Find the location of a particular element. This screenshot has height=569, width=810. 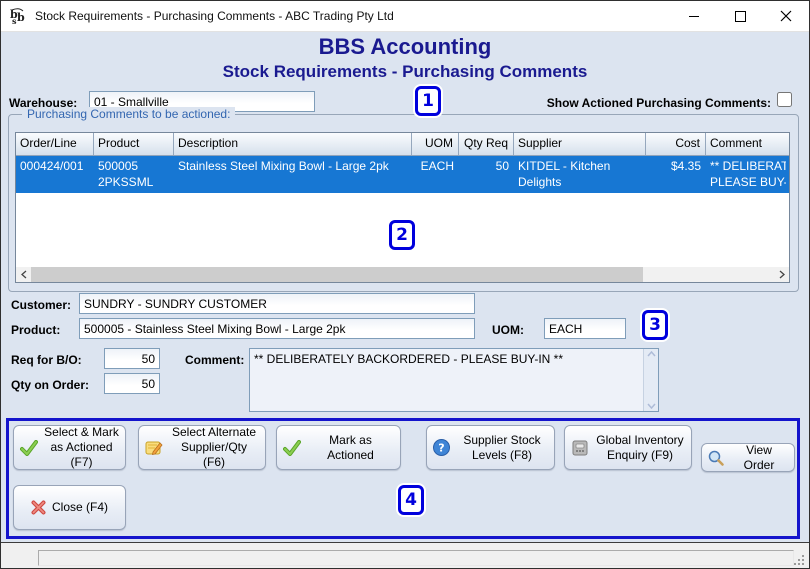

annotation-badge-4: 4 is located at coordinates (411, 500).